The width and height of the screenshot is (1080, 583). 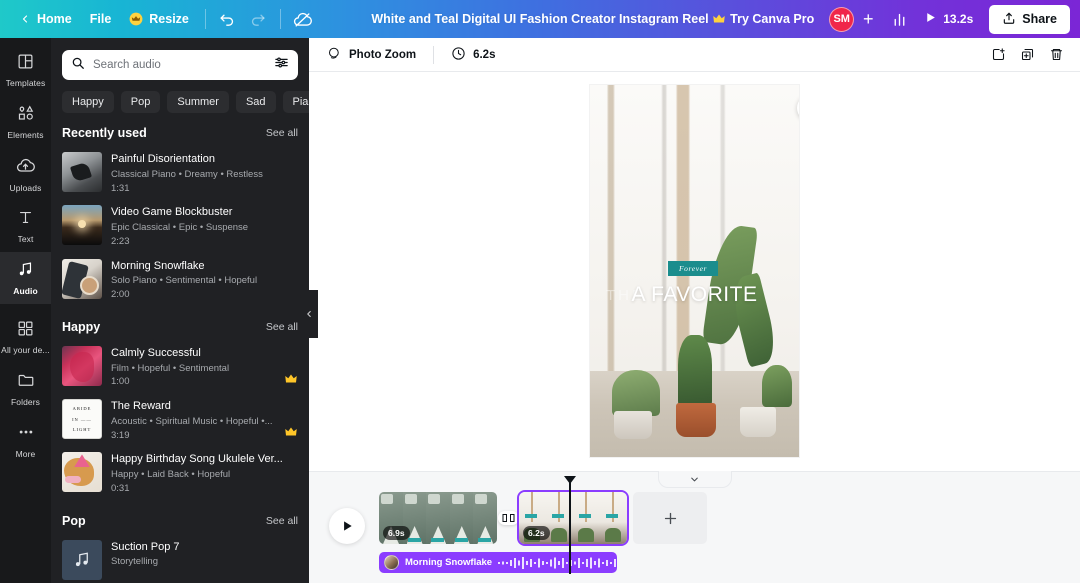 What do you see at coordinates (120, 488) in the screenshot?
I see `track-duration: 0:31` at bounding box center [120, 488].